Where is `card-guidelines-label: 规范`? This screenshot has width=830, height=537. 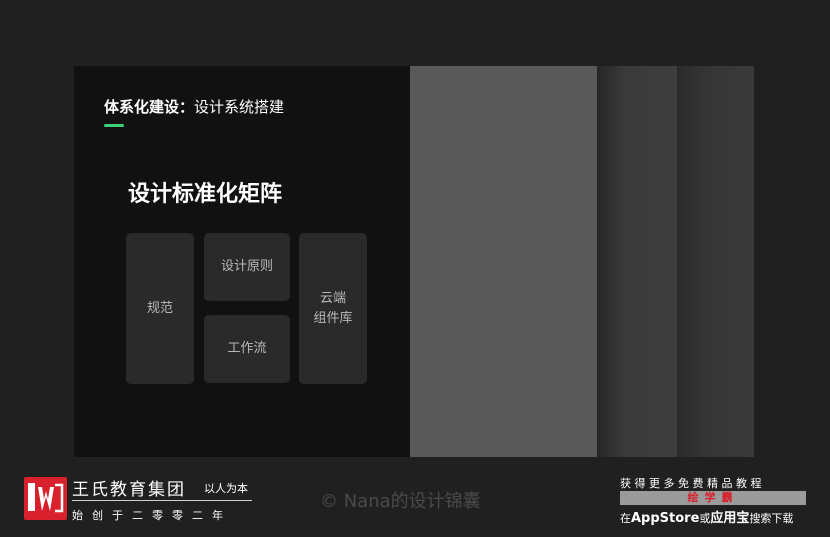 card-guidelines-label: 规范 is located at coordinates (159, 308).